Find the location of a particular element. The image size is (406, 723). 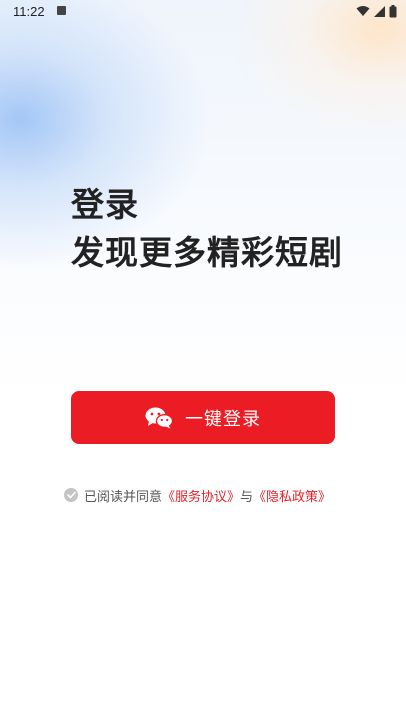

battery-icon is located at coordinates (393, 10).